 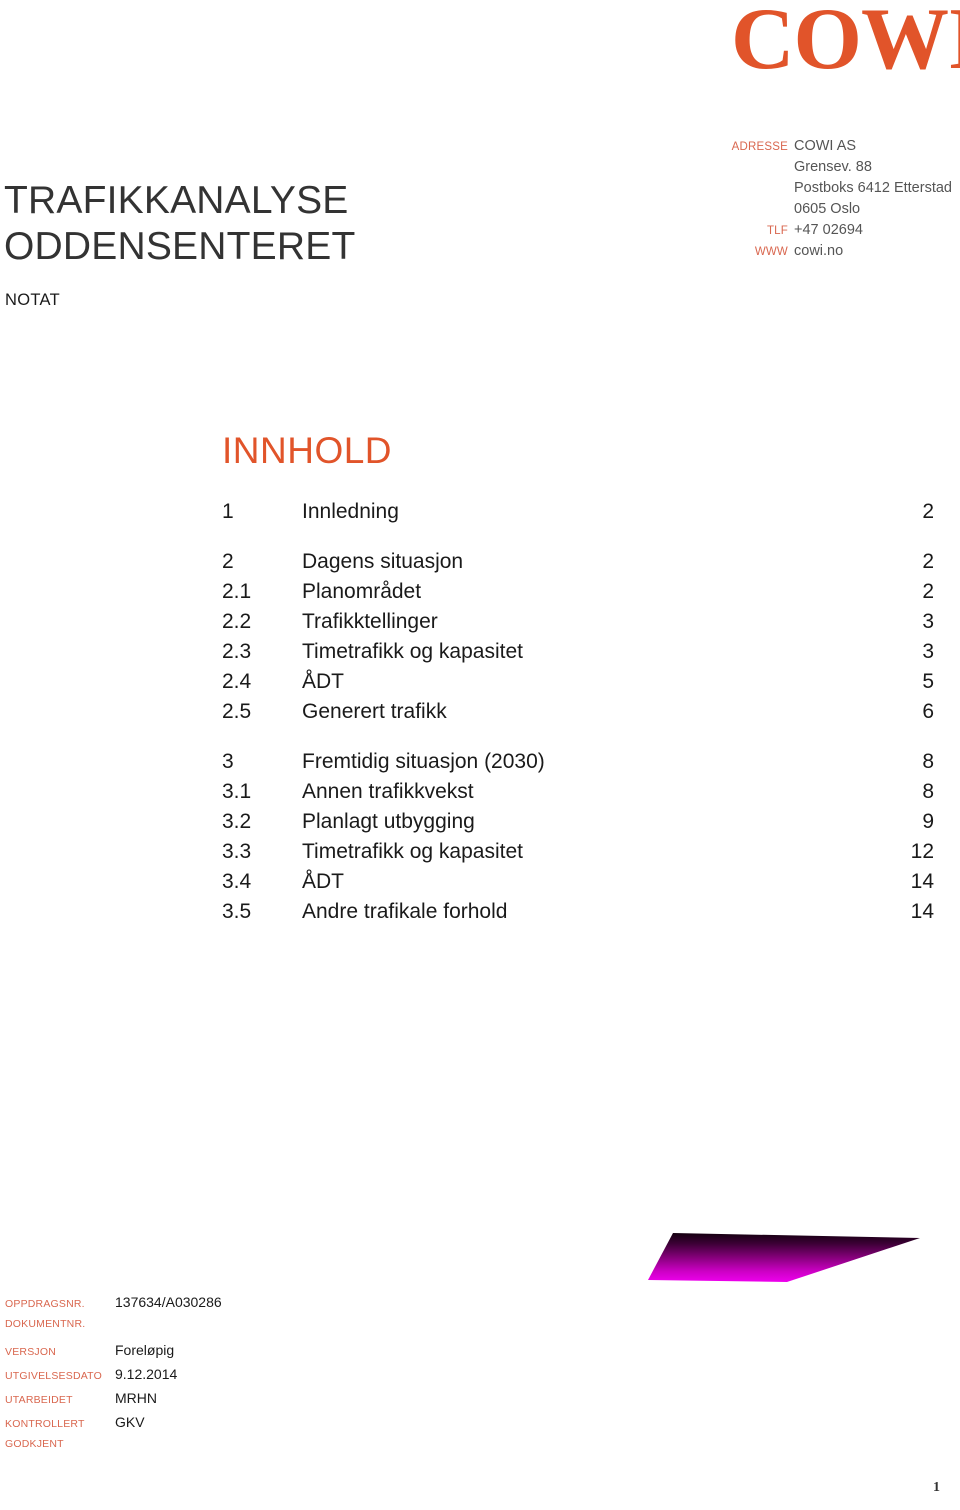 What do you see at coordinates (922, 851) in the screenshot?
I see `toc-entry-page: 12` at bounding box center [922, 851].